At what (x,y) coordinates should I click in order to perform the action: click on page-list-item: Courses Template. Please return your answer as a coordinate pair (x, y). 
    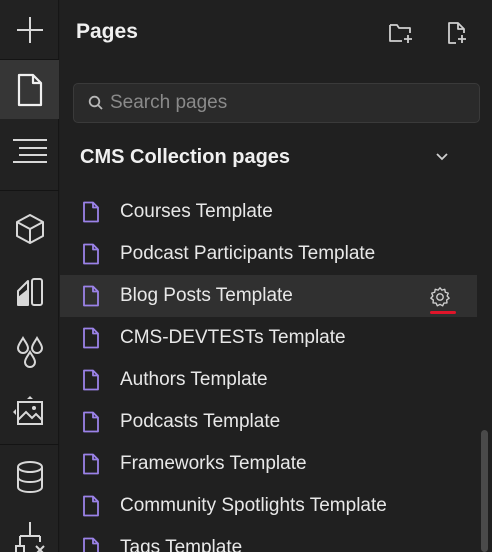
    Looking at the image, I should click on (268, 212).